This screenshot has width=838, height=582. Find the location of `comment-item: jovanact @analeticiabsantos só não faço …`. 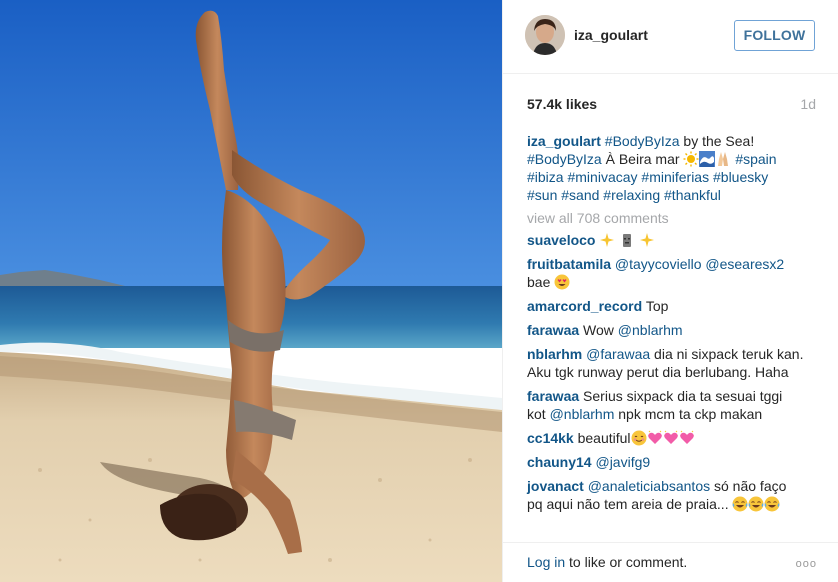

comment-item: jovanact @analeticiabsantos só não faço … is located at coordinates (673, 495).